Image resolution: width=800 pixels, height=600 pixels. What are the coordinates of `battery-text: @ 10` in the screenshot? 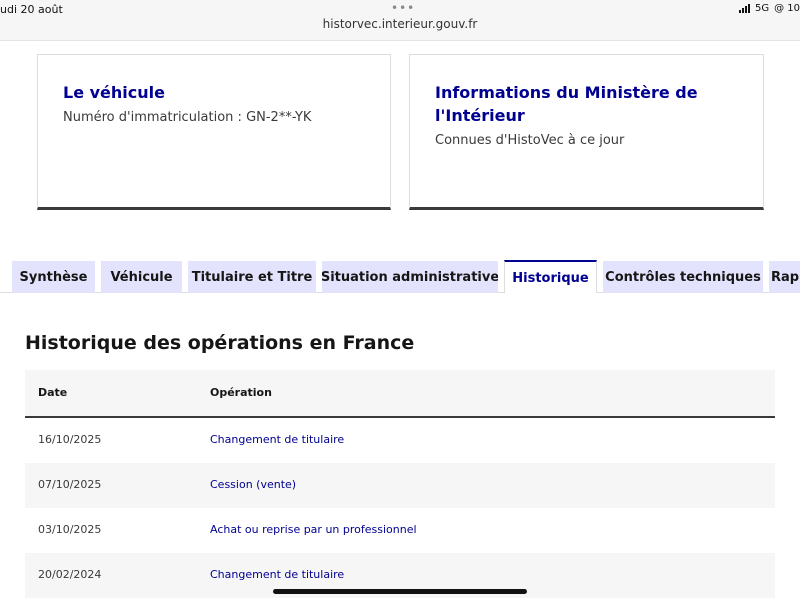 It's located at (787, 8).